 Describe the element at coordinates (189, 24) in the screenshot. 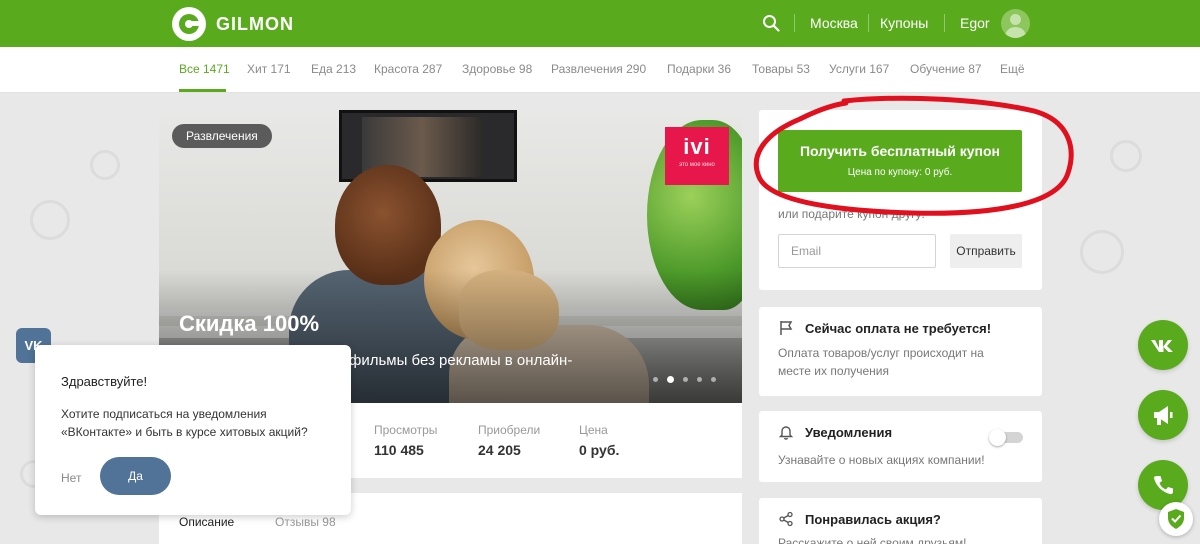

I see `gilmon-logo-icon` at that location.